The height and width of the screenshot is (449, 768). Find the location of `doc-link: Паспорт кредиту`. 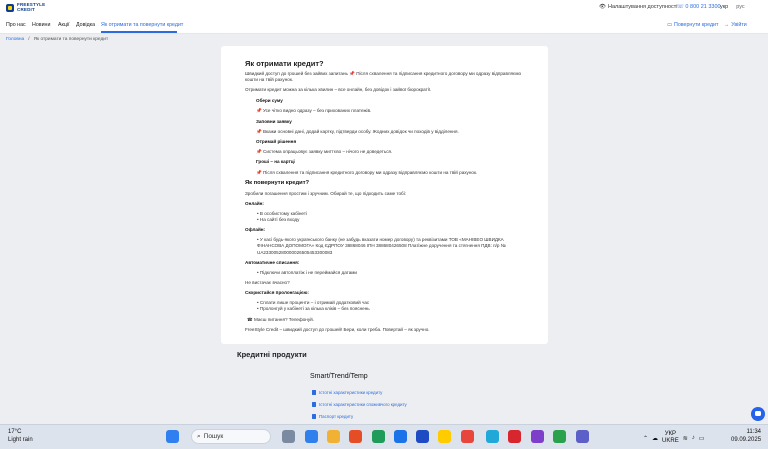

doc-link: Паспорт кредиту is located at coordinates (332, 416).